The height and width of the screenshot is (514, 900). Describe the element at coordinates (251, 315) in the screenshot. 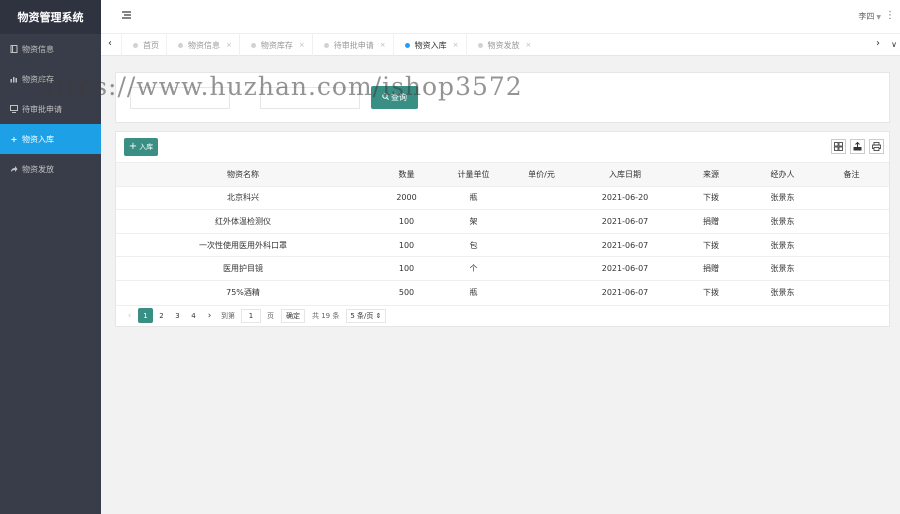

I see `goto-page-input: 1` at that location.